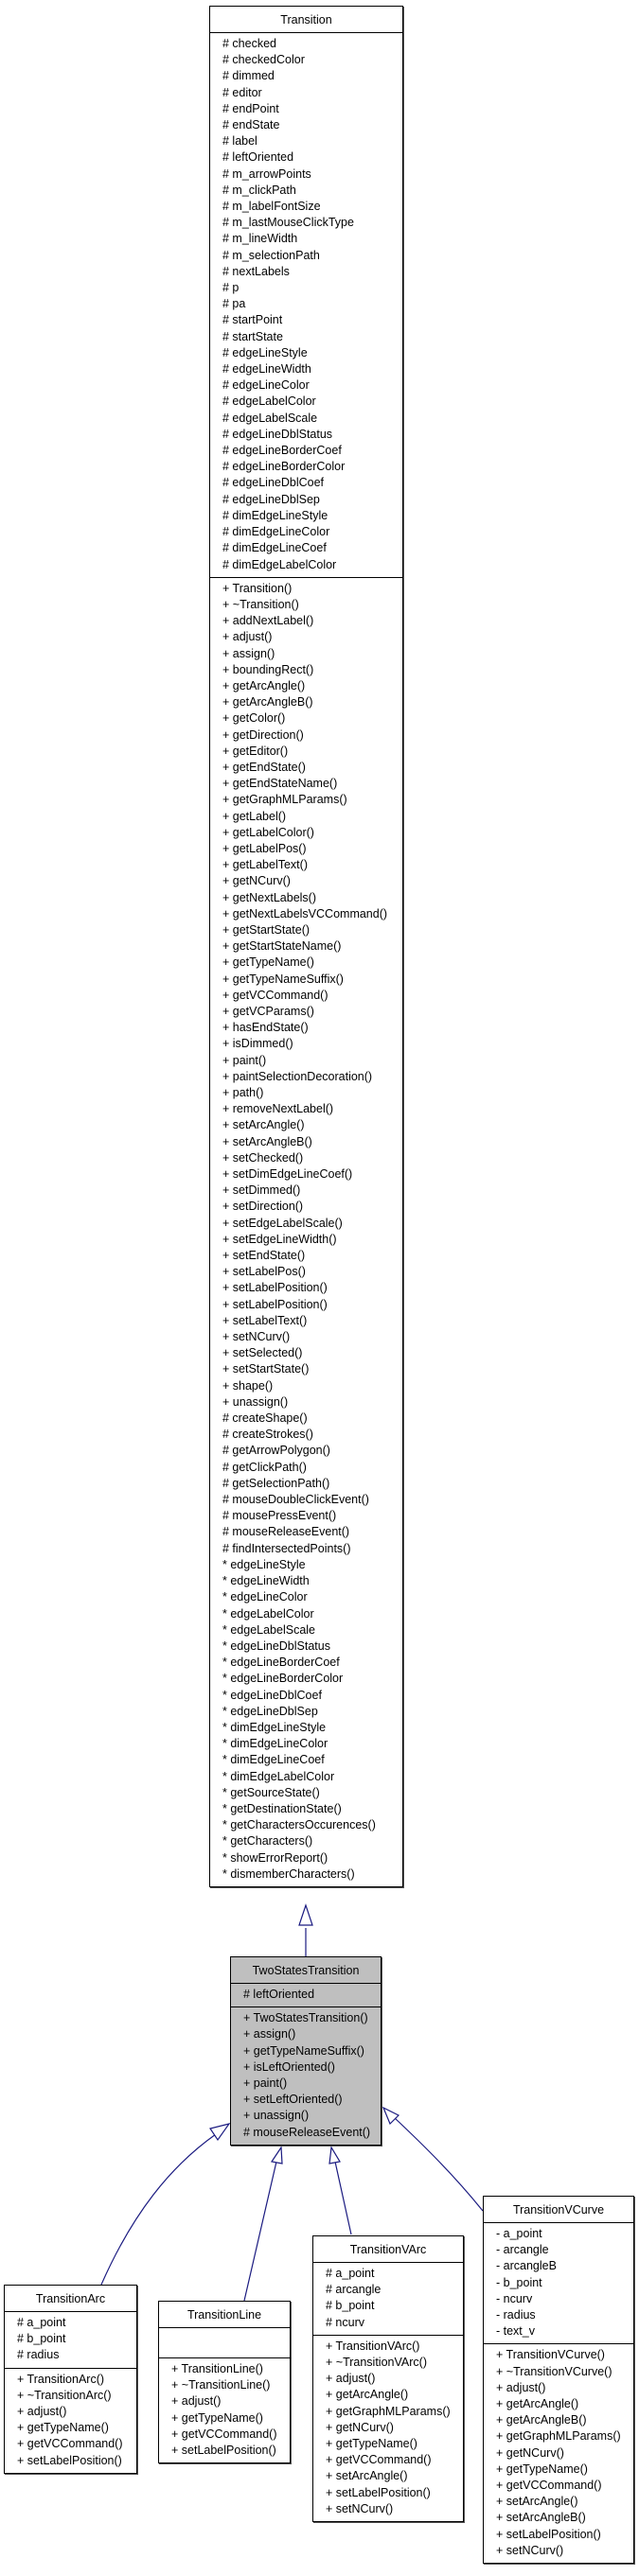 The width and height of the screenshot is (639, 2576). I want to click on method-item: + ~Transition(), so click(260, 604).